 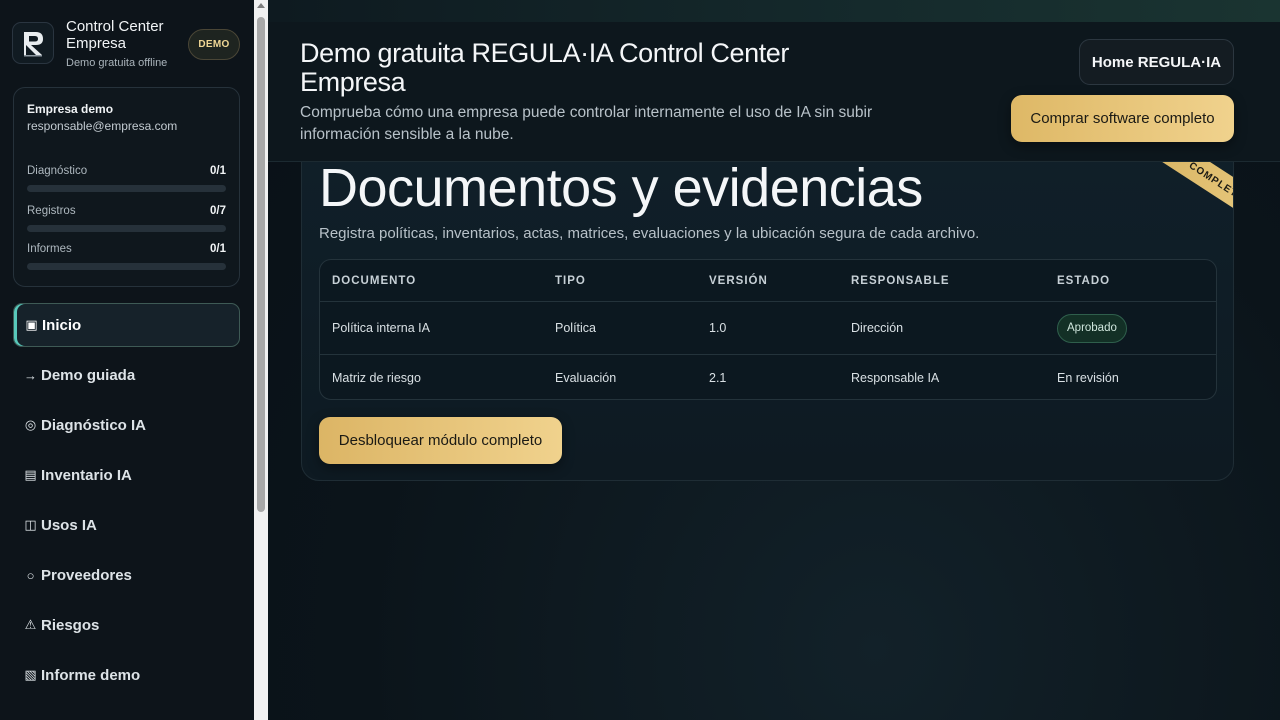 What do you see at coordinates (126, 525) in the screenshot?
I see `sidebar-item-usos-ia: ◫ Usos IA` at bounding box center [126, 525].